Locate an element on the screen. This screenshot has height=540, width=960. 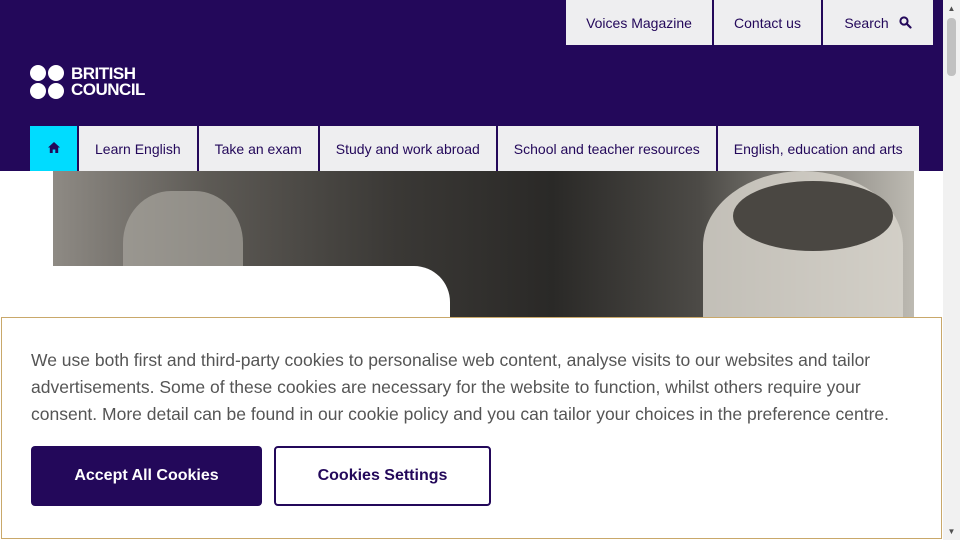
scroll-up-icon: ▲ is located at coordinates (951, 8).